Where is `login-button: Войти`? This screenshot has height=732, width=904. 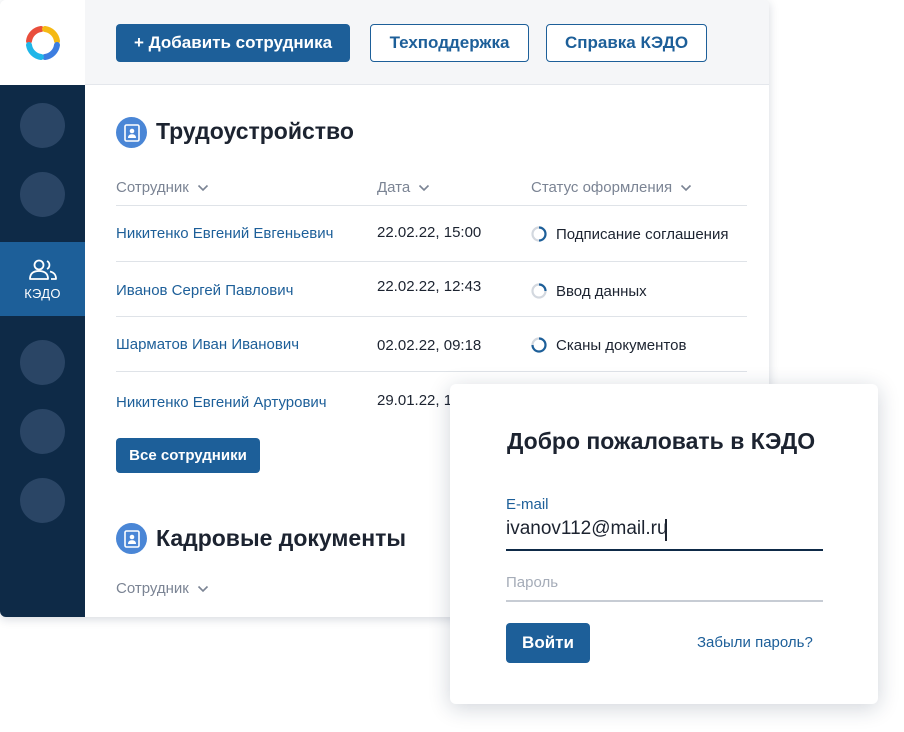 login-button: Войти is located at coordinates (548, 643).